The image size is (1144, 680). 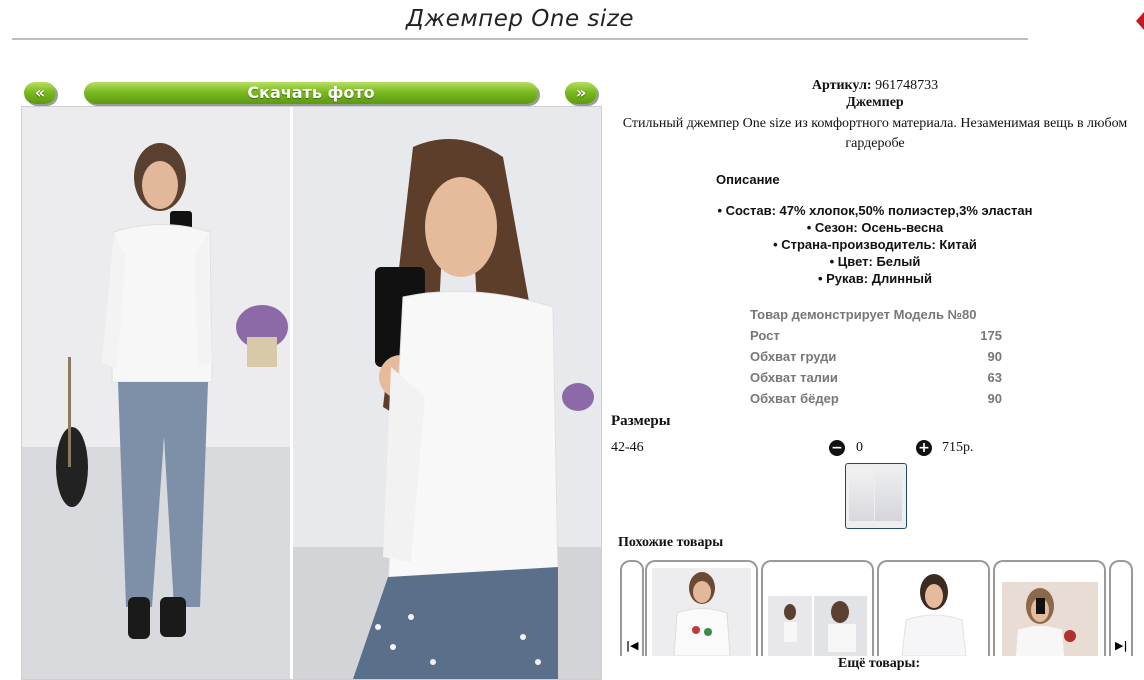 What do you see at coordinates (924, 448) in the screenshot?
I see `plus-circle-icon: +` at bounding box center [924, 448].